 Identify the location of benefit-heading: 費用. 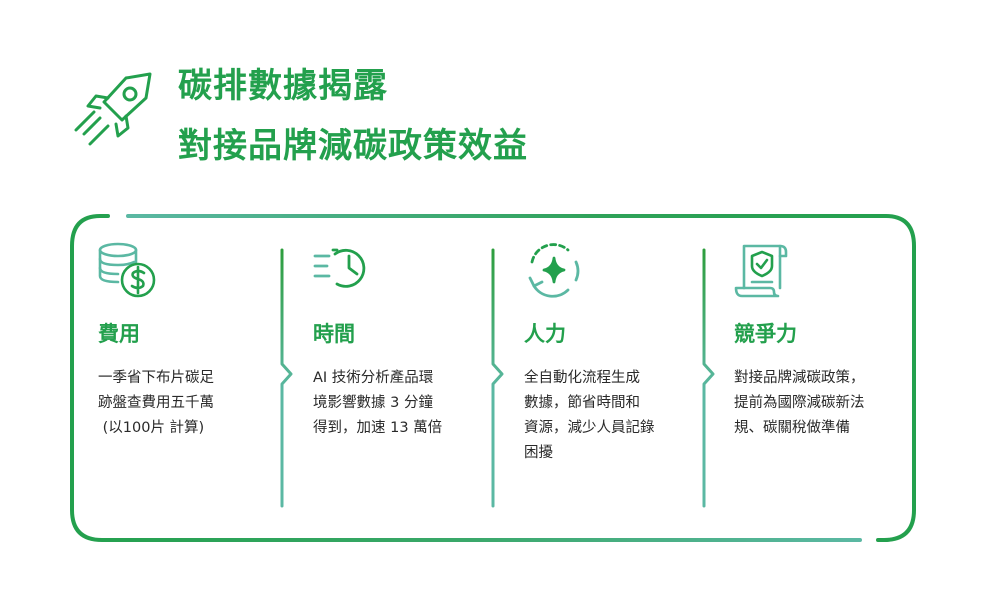
(119, 334).